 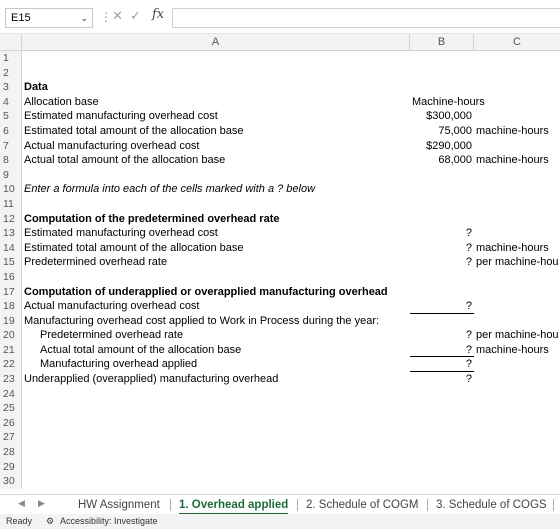 I want to click on row-header: 11, so click(x=11, y=204).